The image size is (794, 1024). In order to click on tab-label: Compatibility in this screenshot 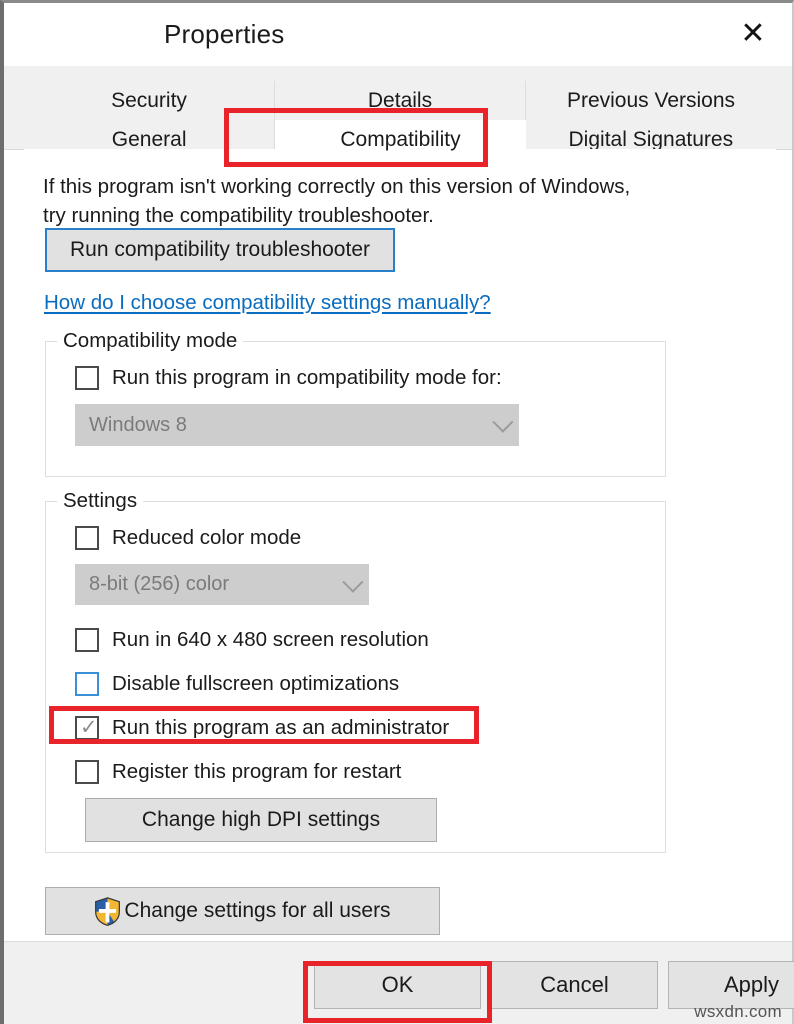, I will do `click(400, 139)`.